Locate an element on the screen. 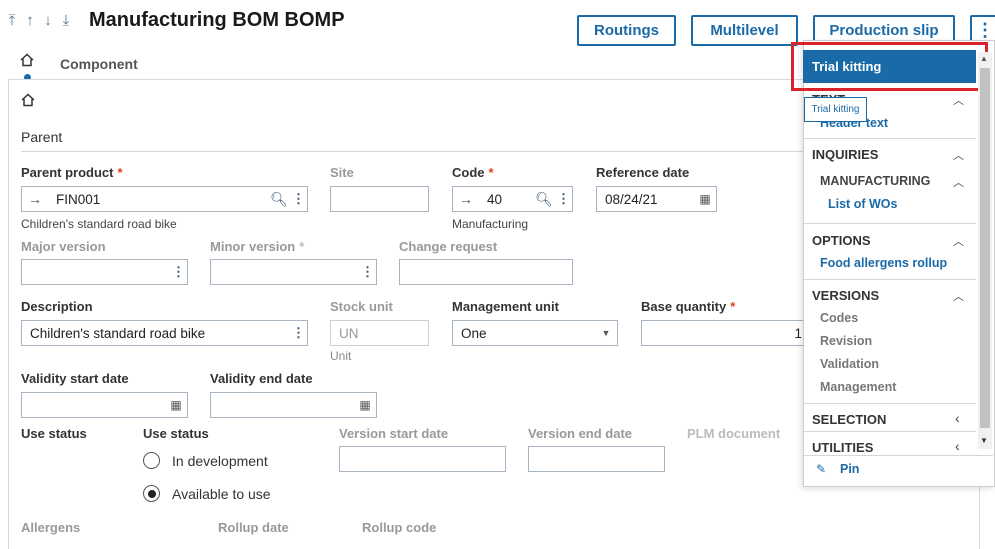 The height and width of the screenshot is (549, 995). version-end-label: Version end date is located at coordinates (580, 433).